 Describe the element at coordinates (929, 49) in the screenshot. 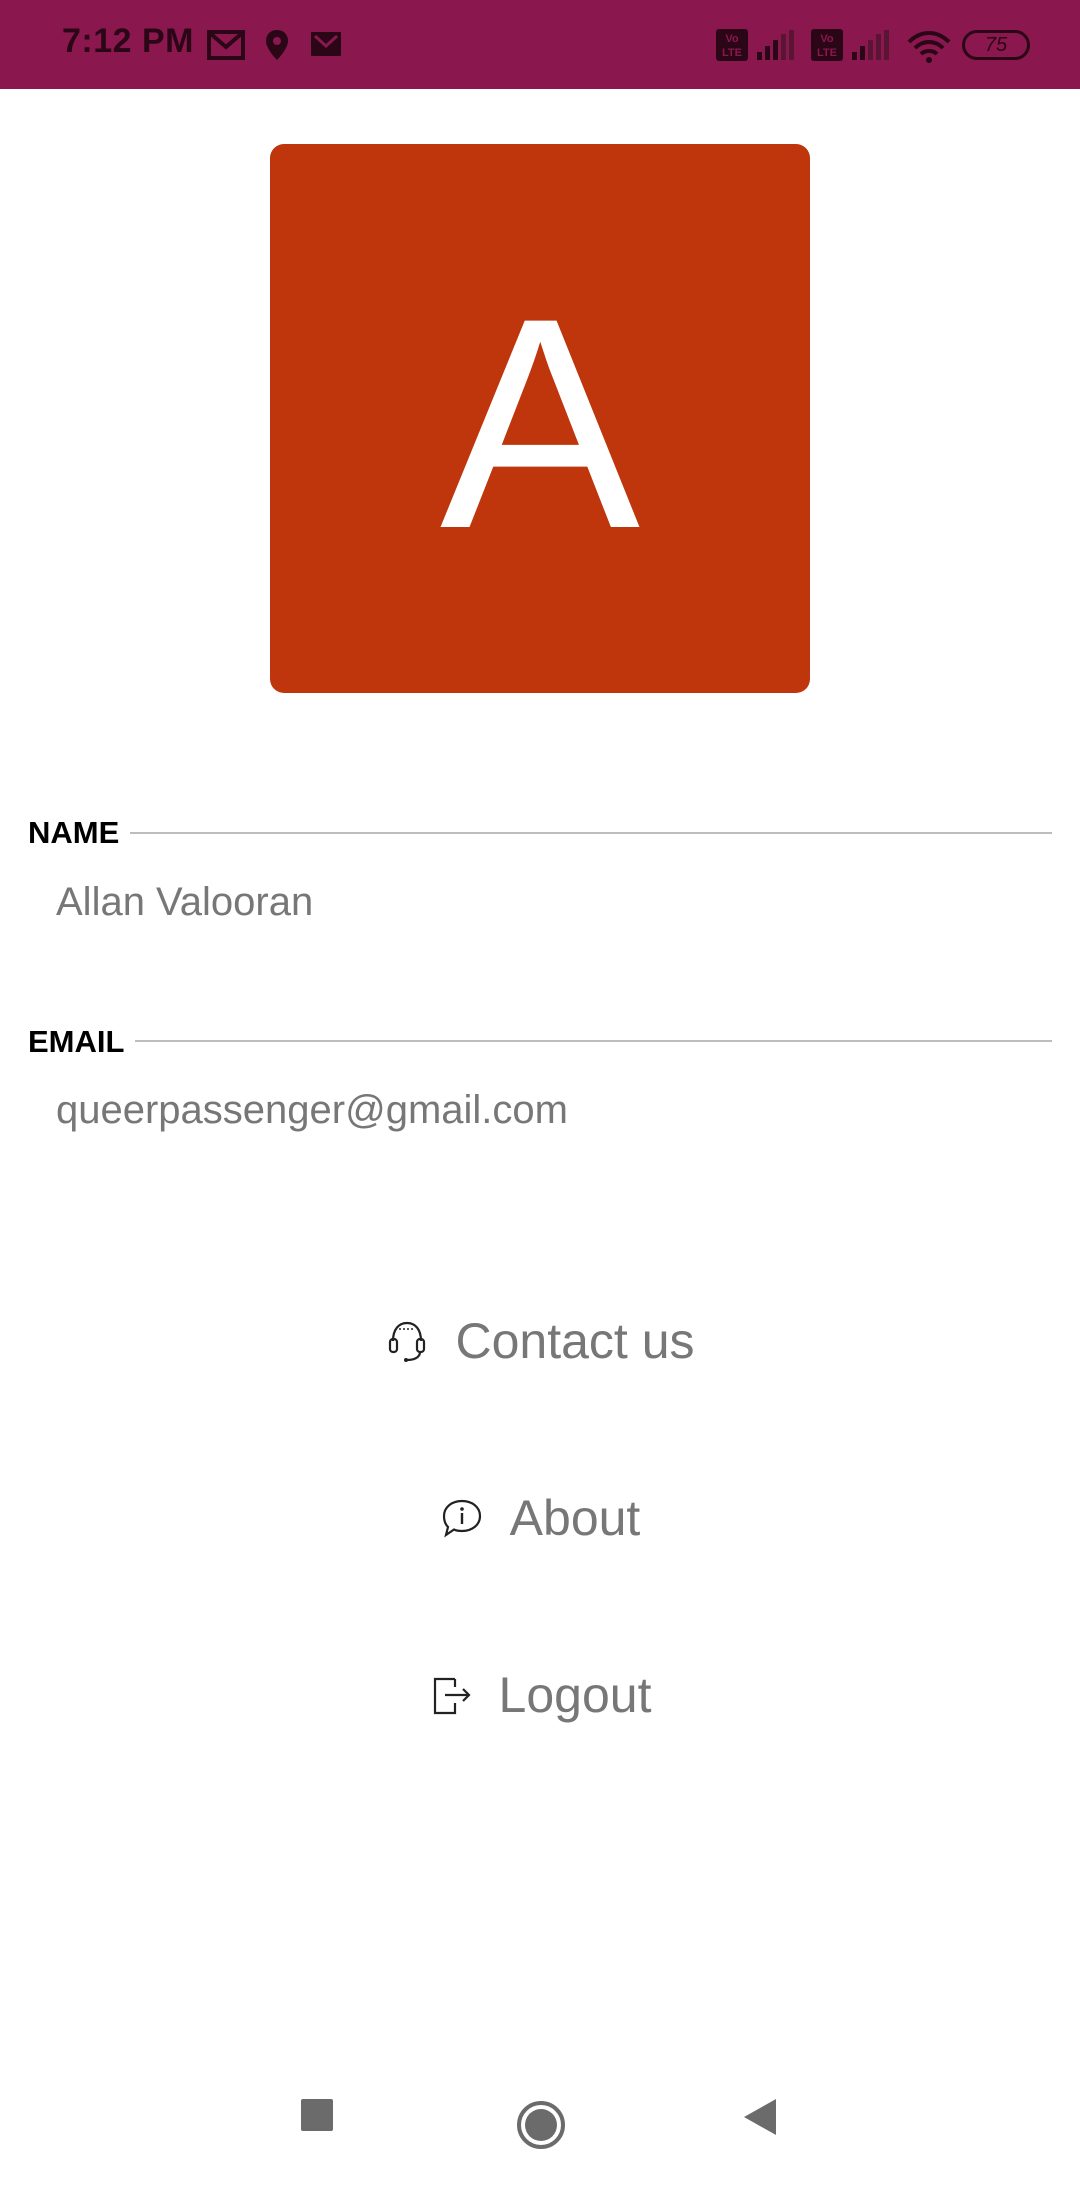

I see `wifi-icon` at that location.